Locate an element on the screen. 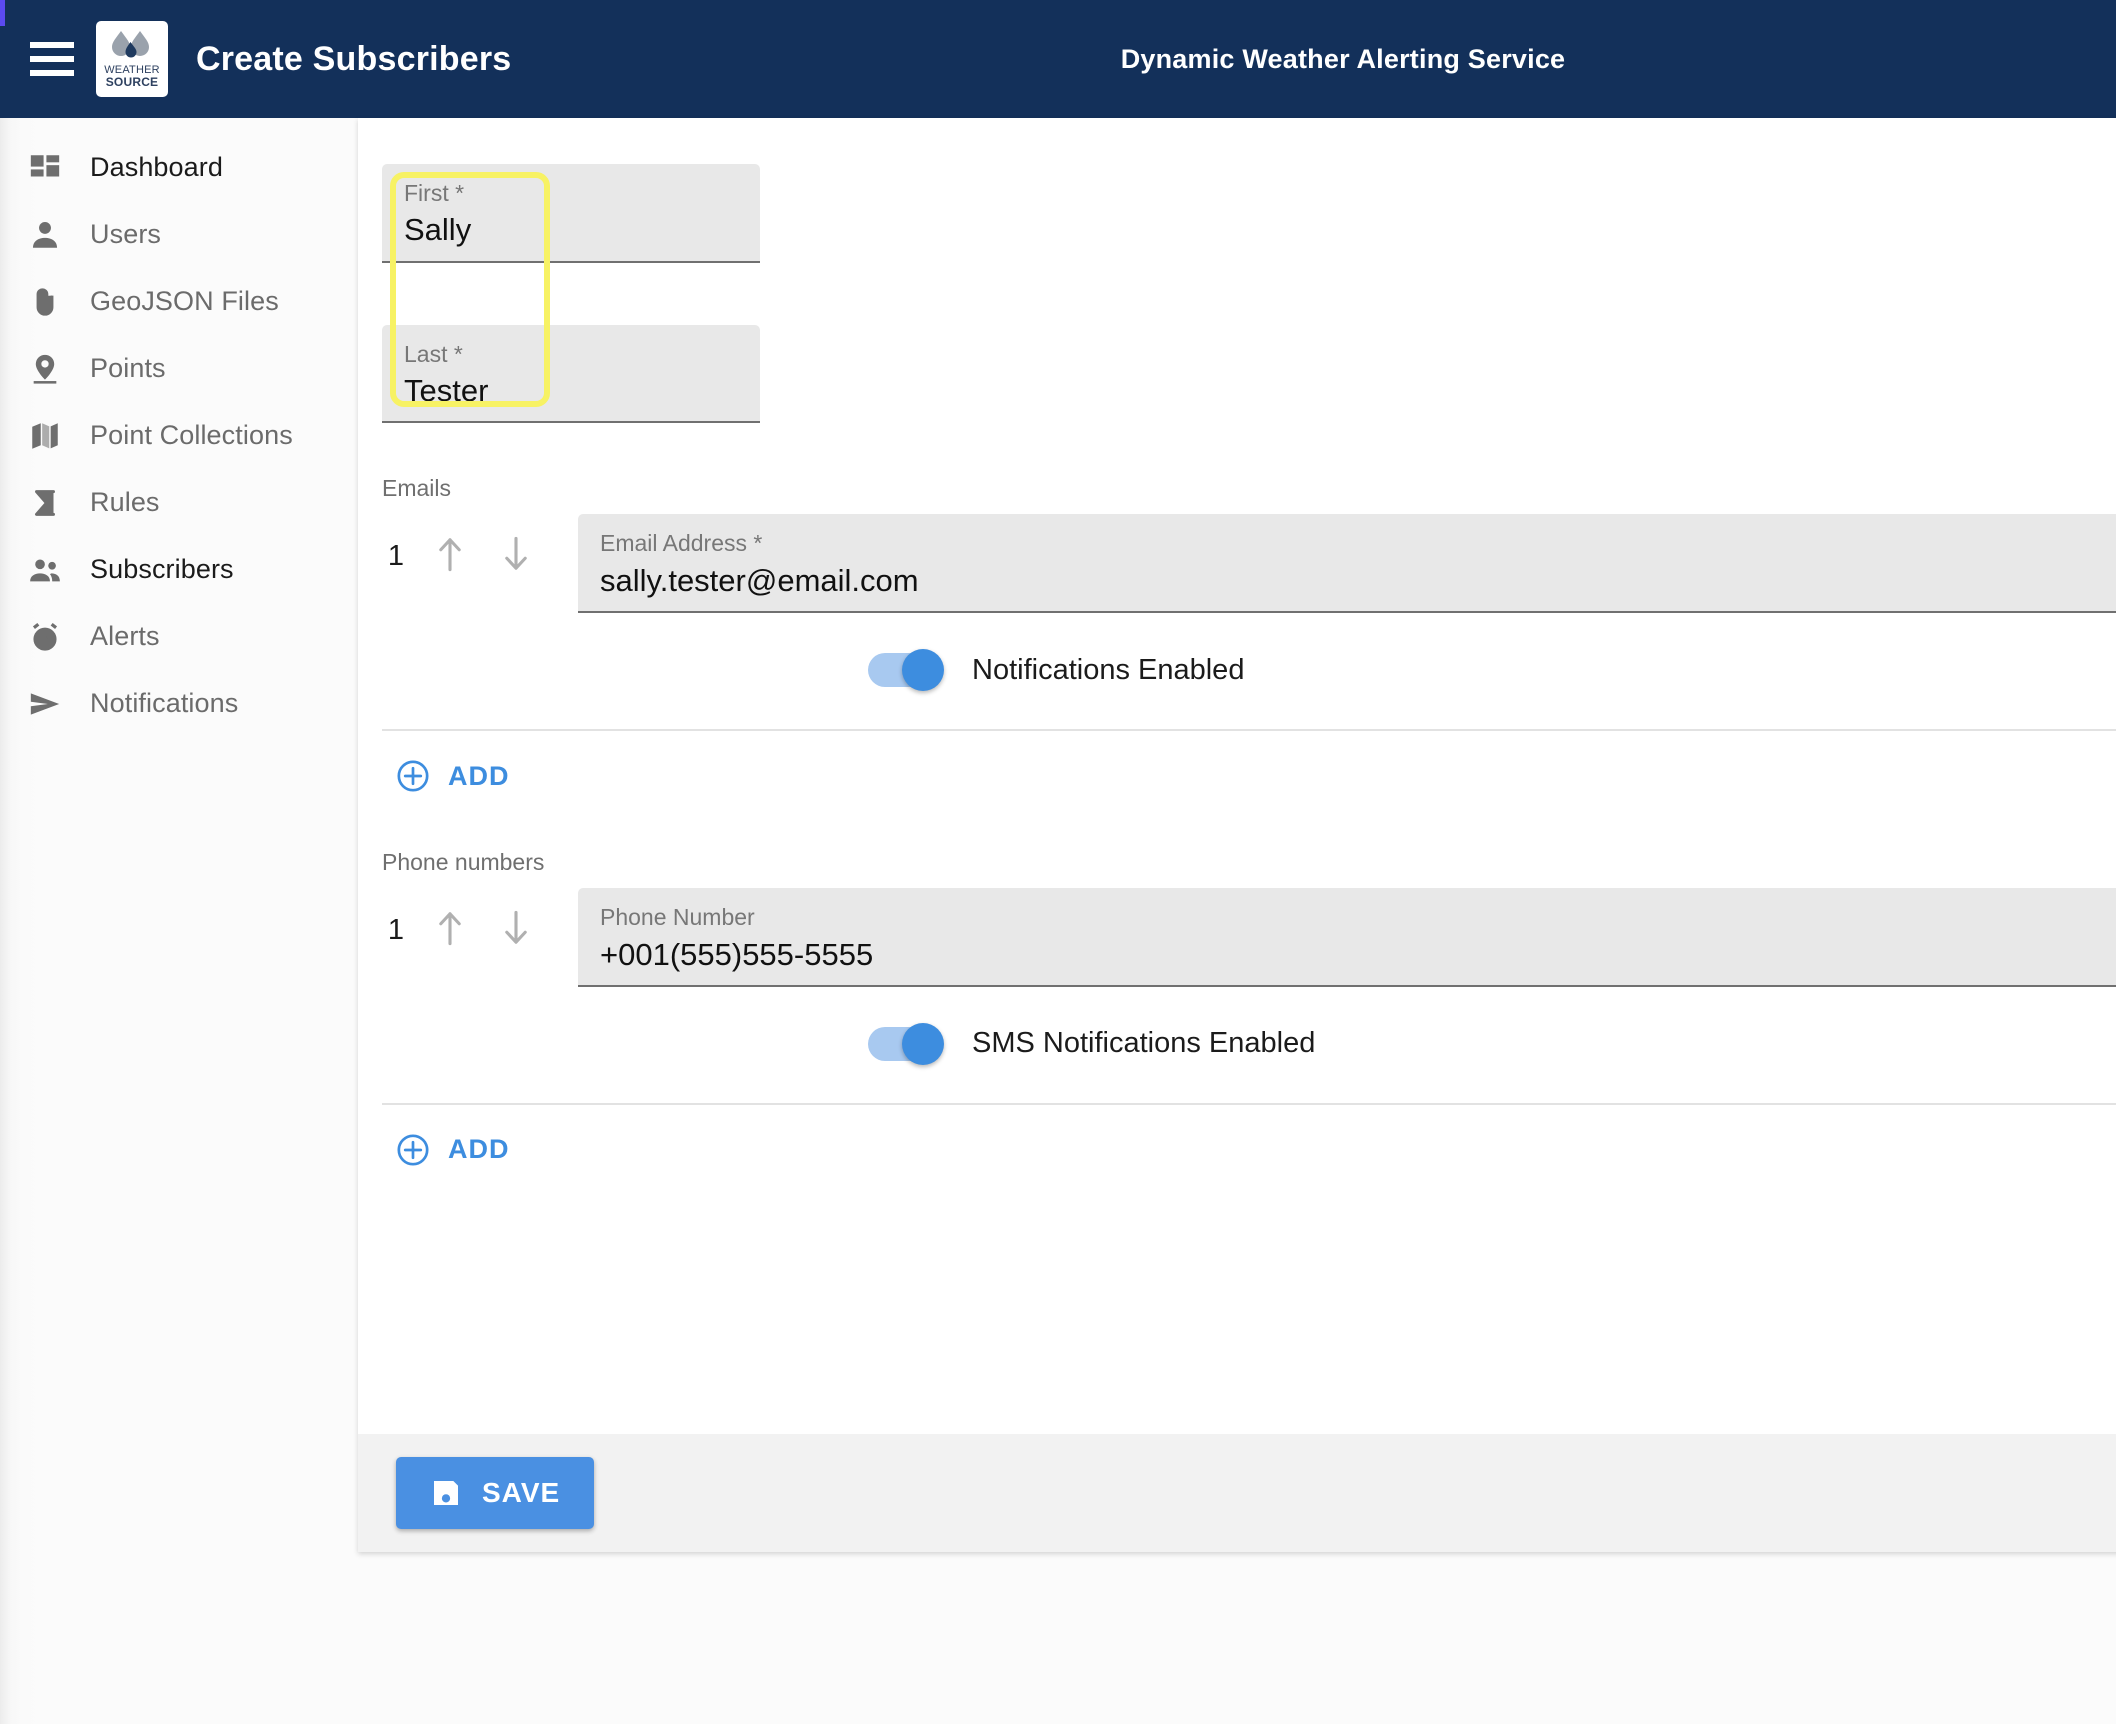 This screenshot has height=1724, width=2116. sidebar-item-label: Users is located at coordinates (126, 234).